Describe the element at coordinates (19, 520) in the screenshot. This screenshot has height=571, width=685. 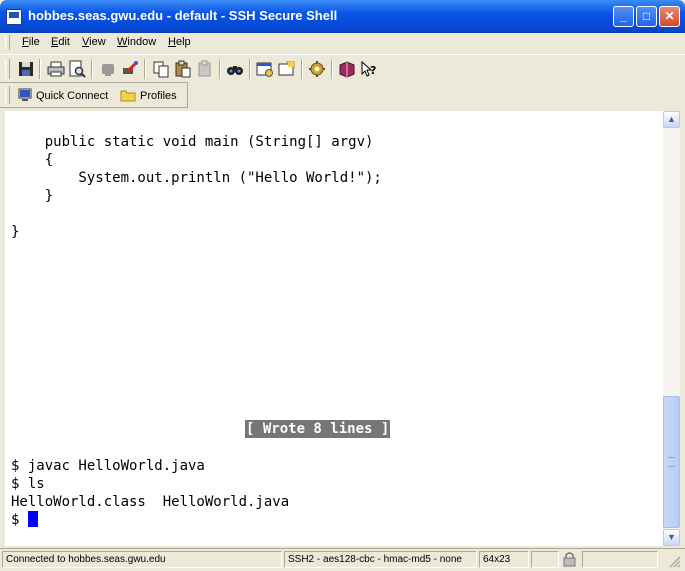
I see `shell-prompt: $` at that location.